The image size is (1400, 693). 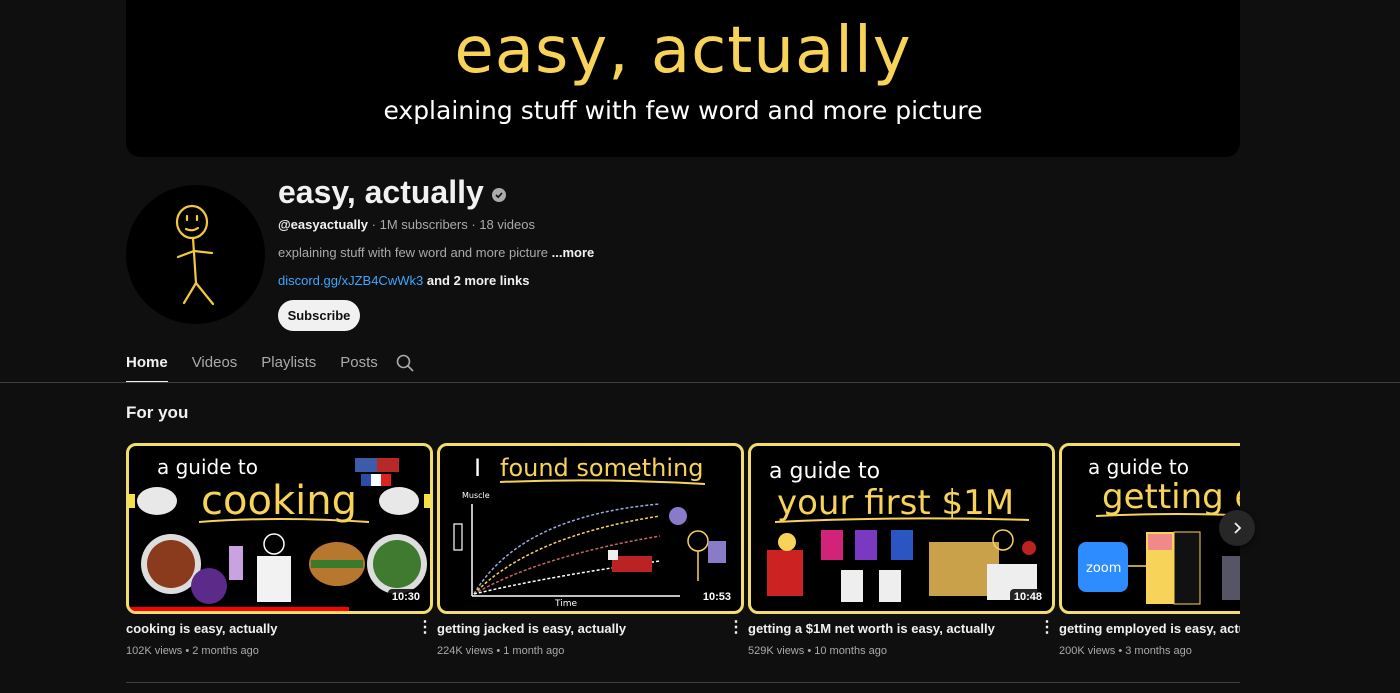 I want to click on more-links-button: and 2 more links, so click(x=478, y=280).